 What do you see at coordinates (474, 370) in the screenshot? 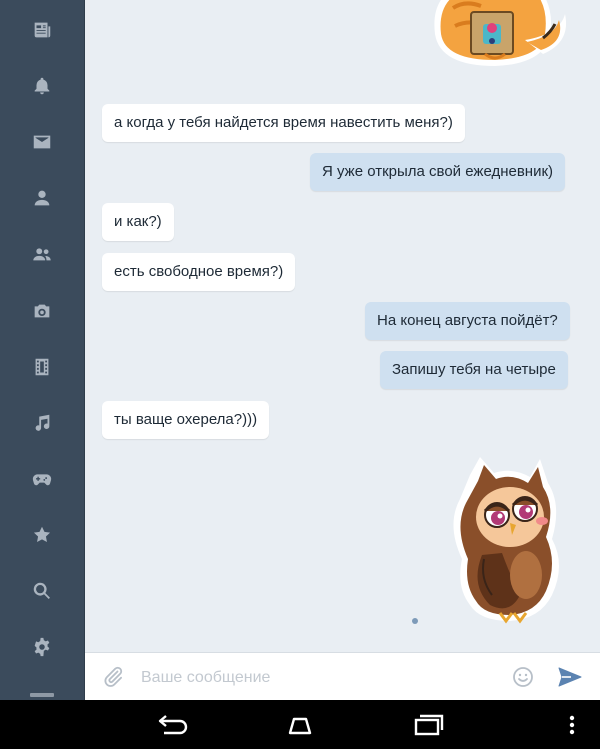
I see `message-outgoing: Запишу тебя на четыре` at bounding box center [474, 370].